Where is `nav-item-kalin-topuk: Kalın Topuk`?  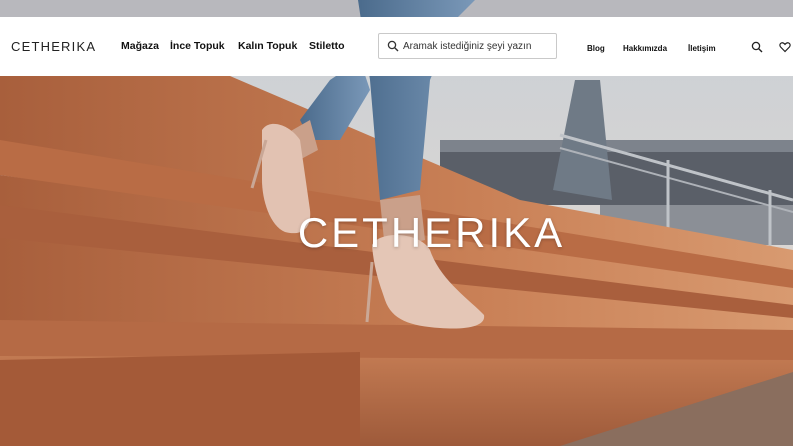
nav-item-kalin-topuk: Kalın Topuk is located at coordinates (267, 46).